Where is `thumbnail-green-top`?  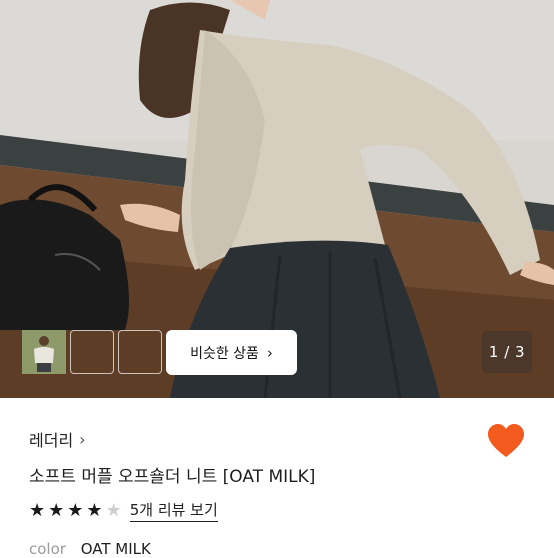 thumbnail-green-top is located at coordinates (92, 352).